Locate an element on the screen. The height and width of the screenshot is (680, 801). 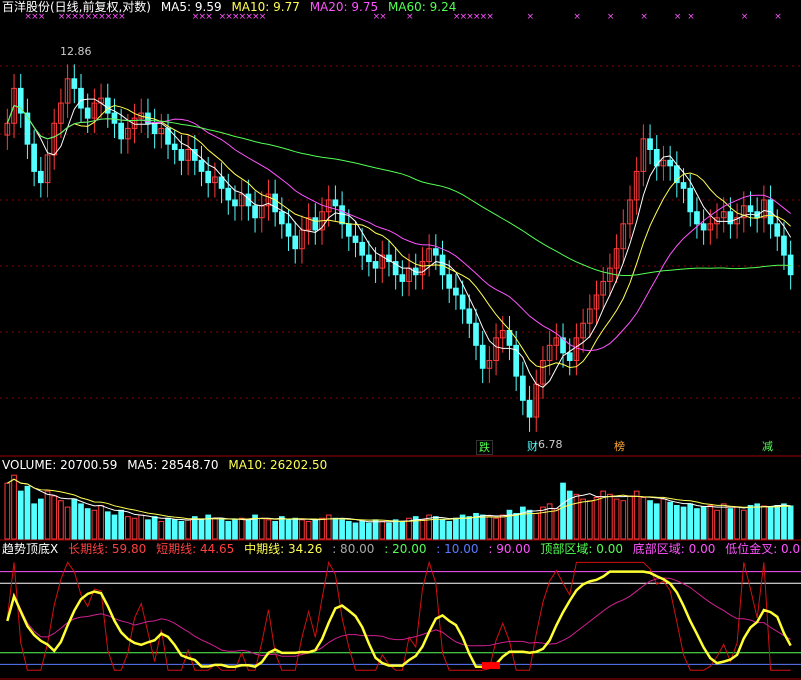
top-signal-mark-31: × is located at coordinates (490, 17).